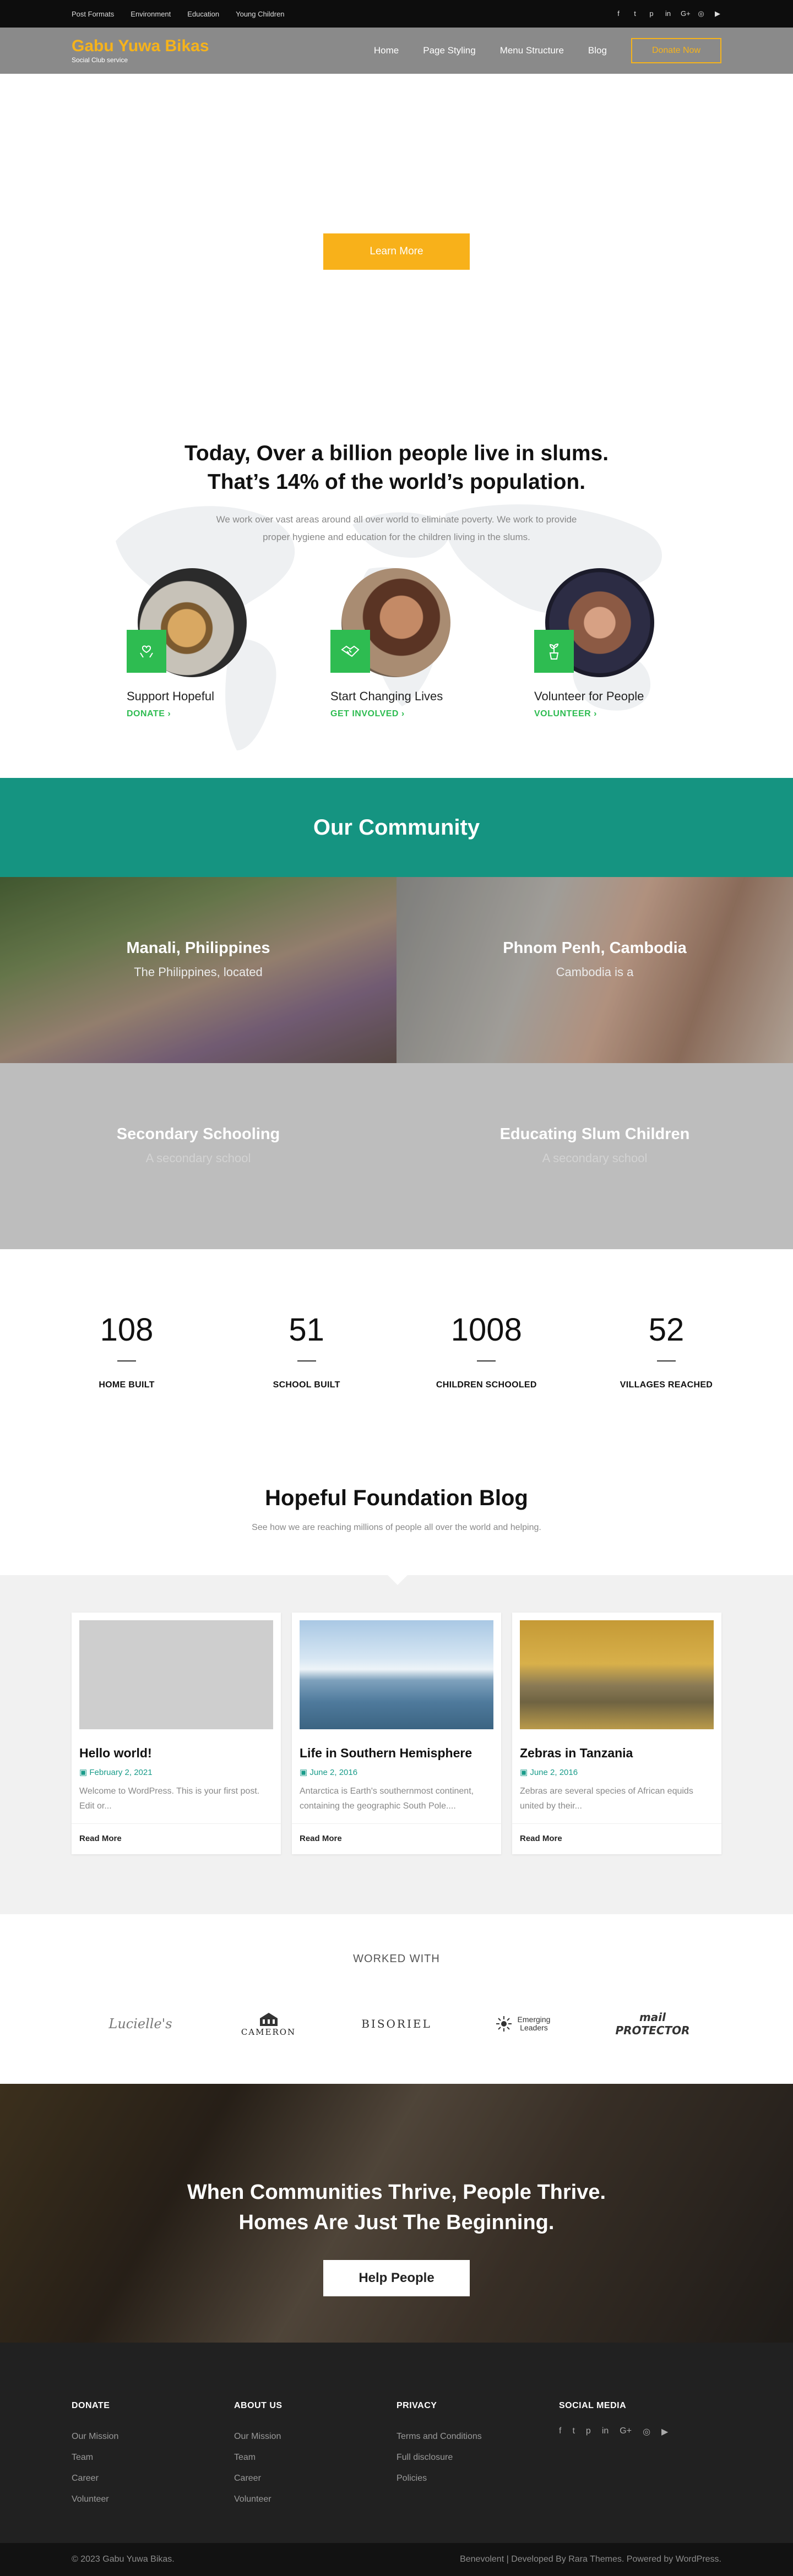 This screenshot has width=793, height=2576. What do you see at coordinates (397, 1753) in the screenshot?
I see `post-title: Life in Southern Hemisphere` at bounding box center [397, 1753].